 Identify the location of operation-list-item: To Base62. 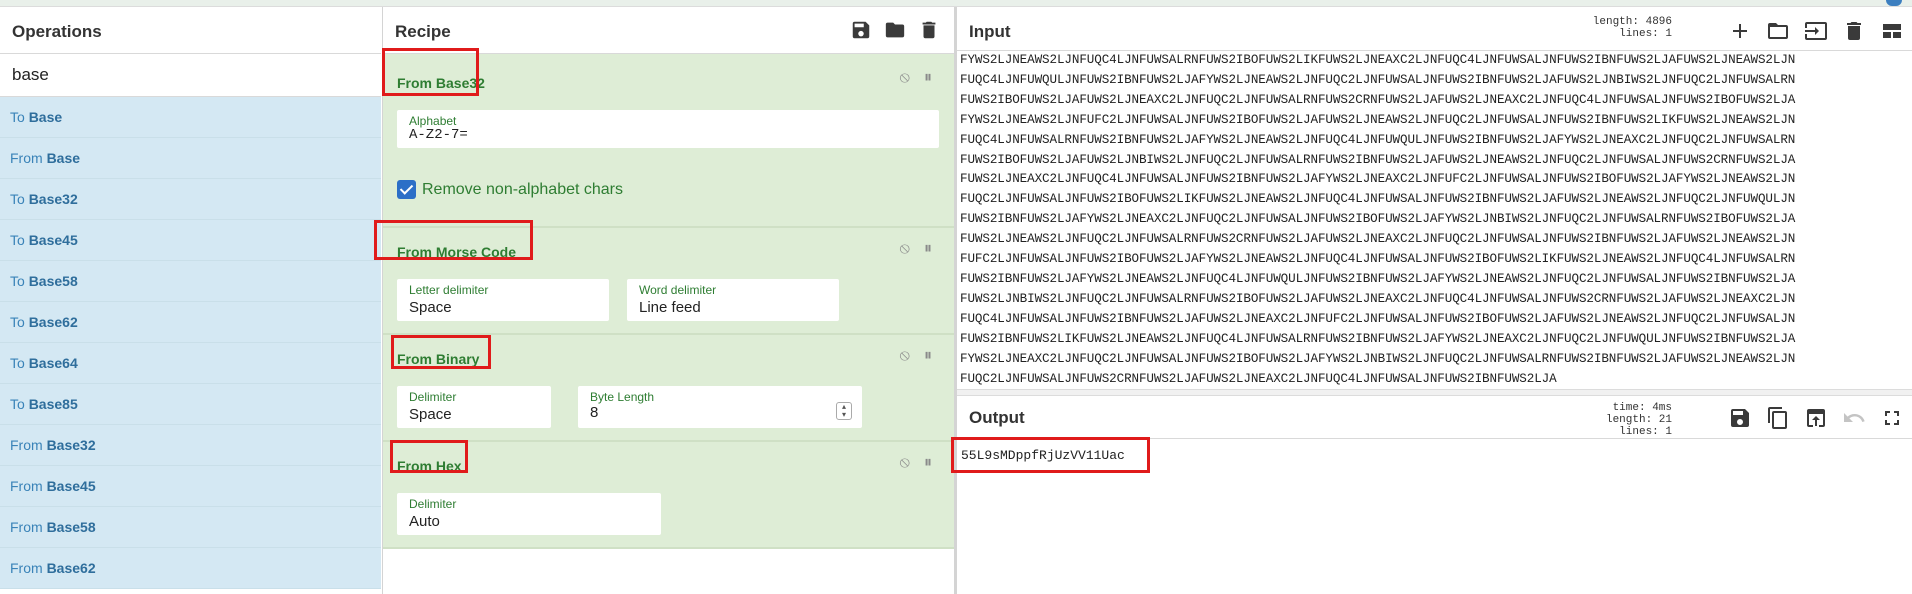
(190, 322).